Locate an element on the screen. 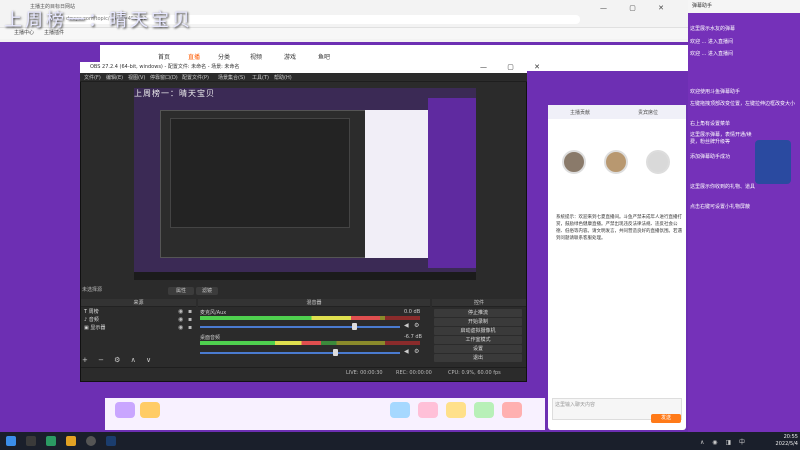 This screenshot has width=800, height=450. windows-start-icon is located at coordinates (11, 441).